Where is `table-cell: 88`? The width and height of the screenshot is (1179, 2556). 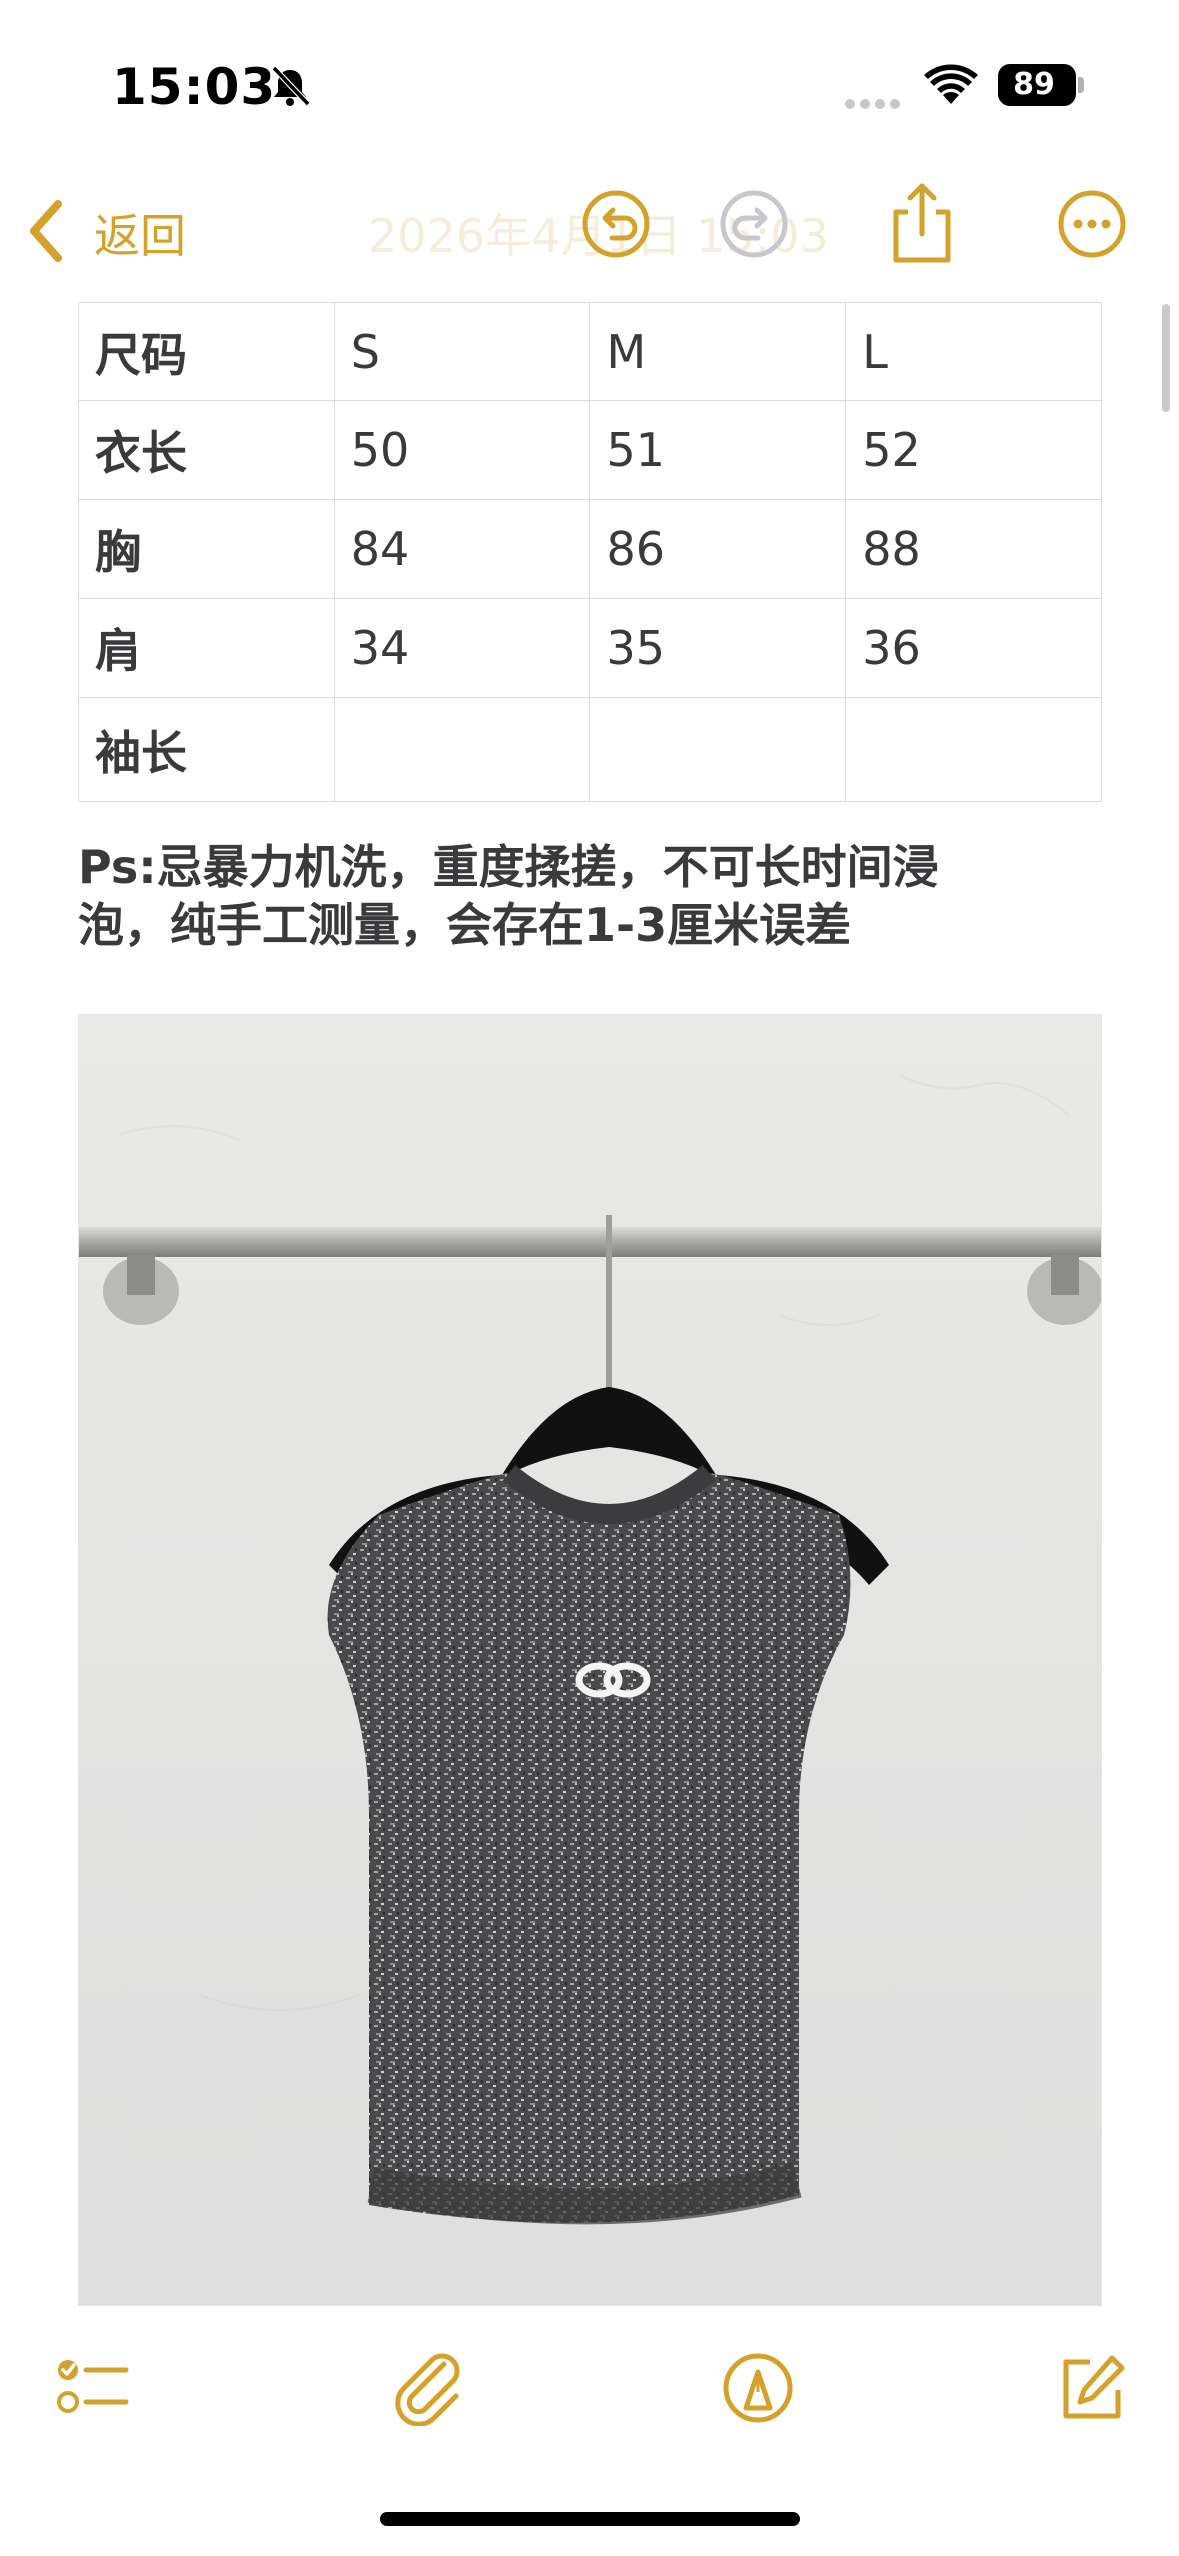 table-cell: 88 is located at coordinates (973, 549).